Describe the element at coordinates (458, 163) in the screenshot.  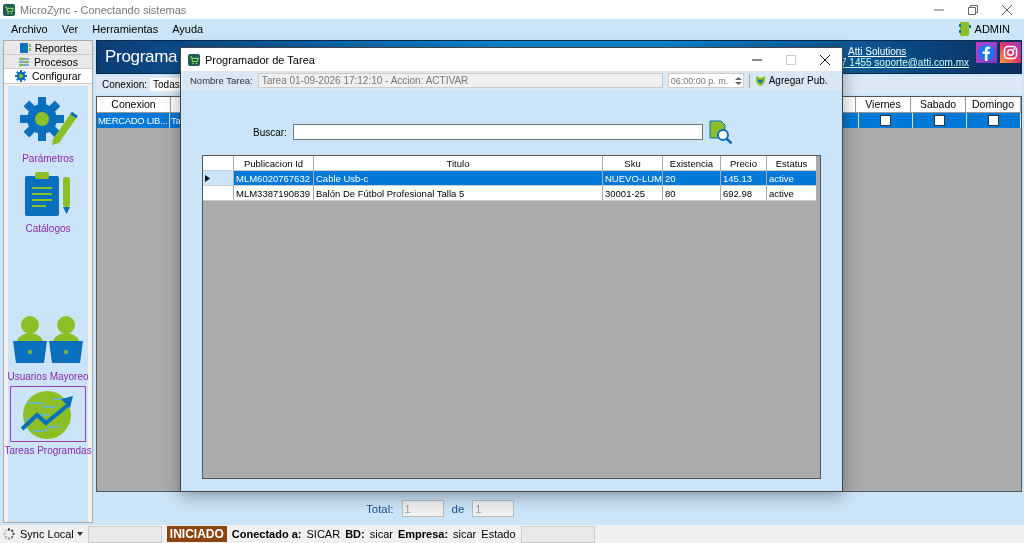
I see `column-header: Titulo` at that location.